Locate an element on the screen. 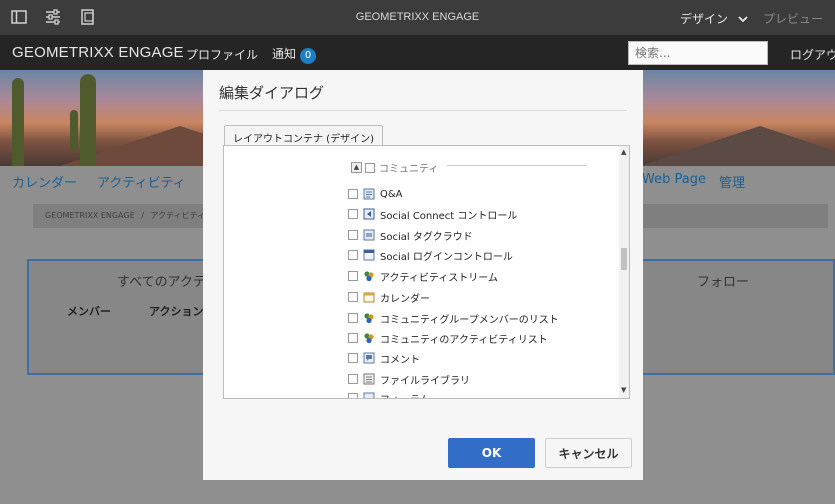 This screenshot has width=835, height=504. nav-activity: アクティビティ is located at coordinates (141, 181).